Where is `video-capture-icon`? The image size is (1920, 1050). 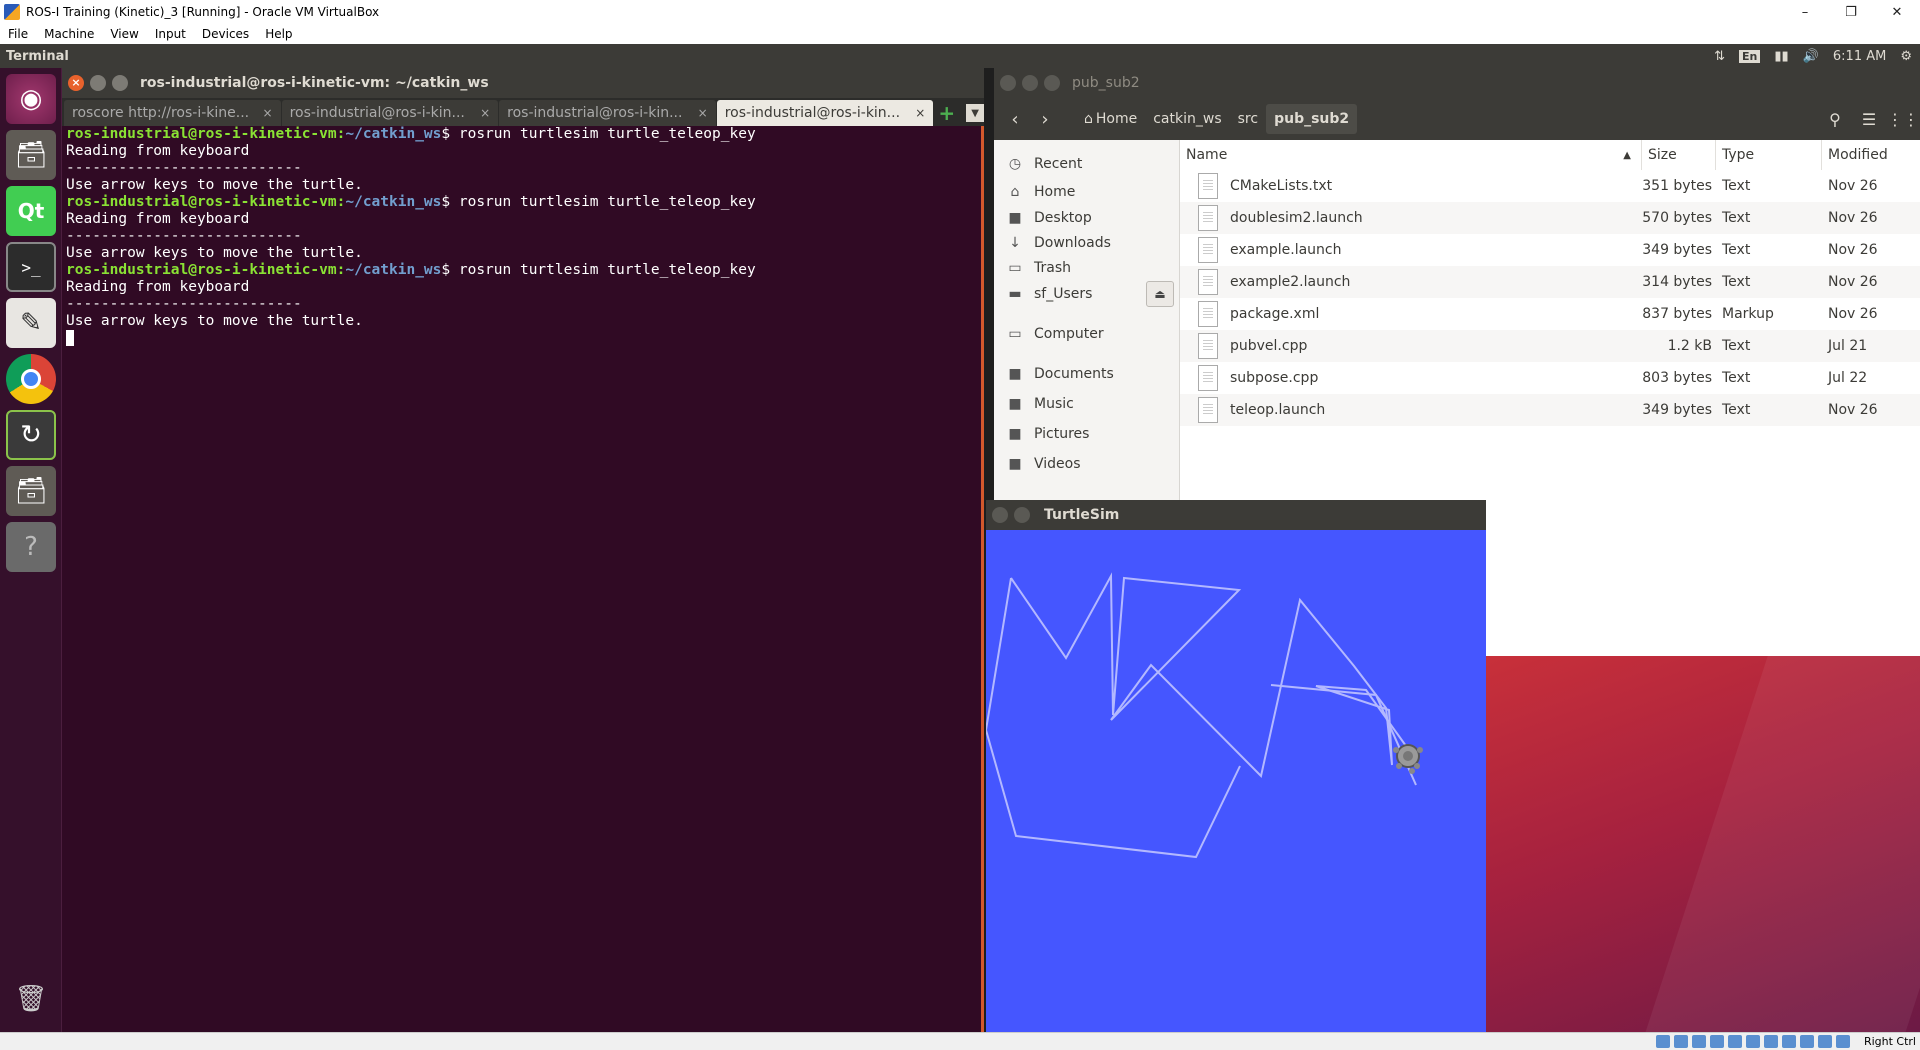
video-capture-icon is located at coordinates (1789, 1041).